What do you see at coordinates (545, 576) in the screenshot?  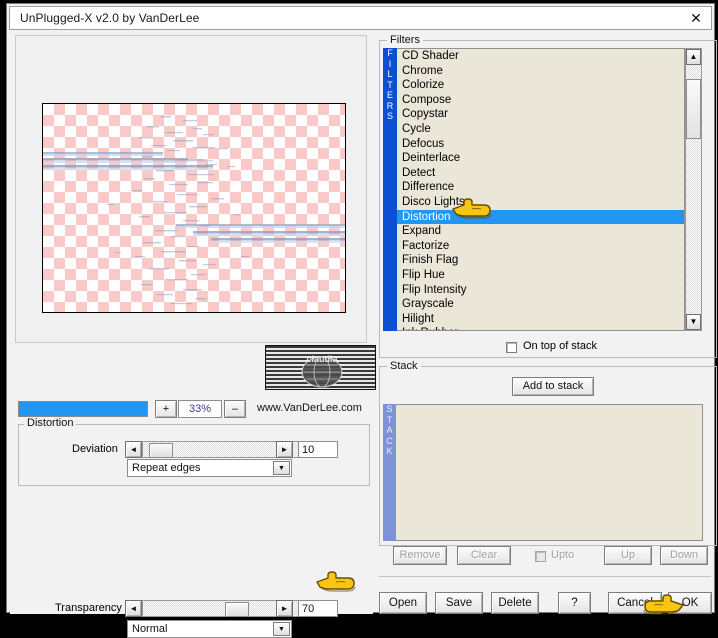 I see `divider` at bounding box center [545, 576].